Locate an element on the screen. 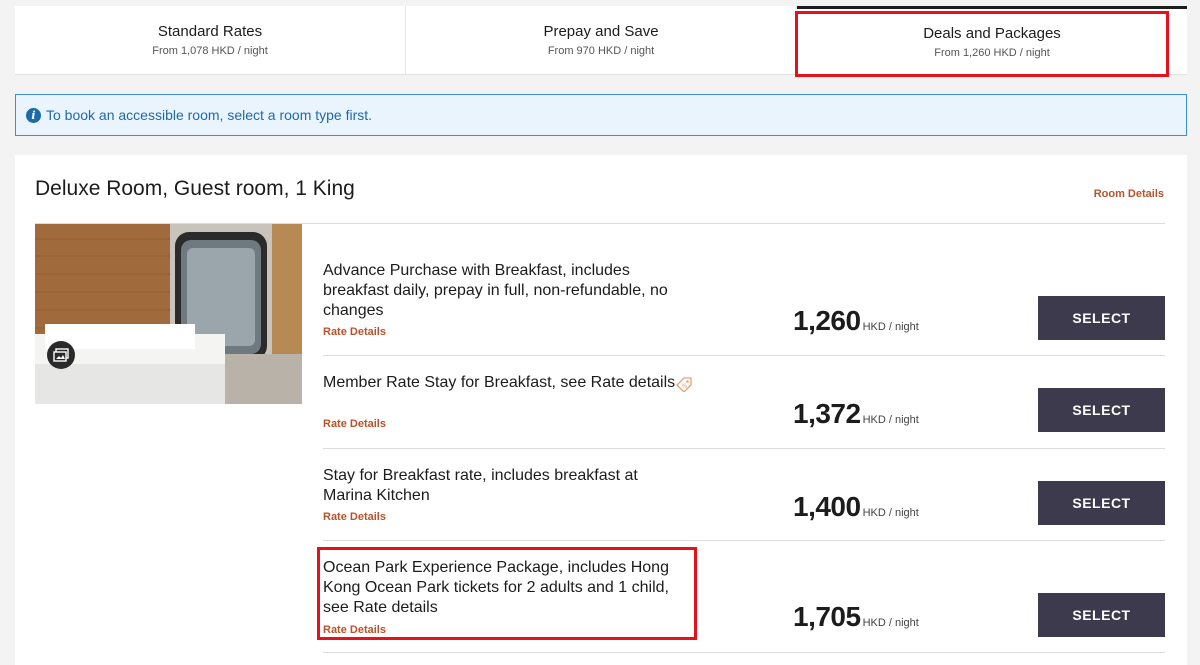  price-amount: 1,705 is located at coordinates (827, 616).